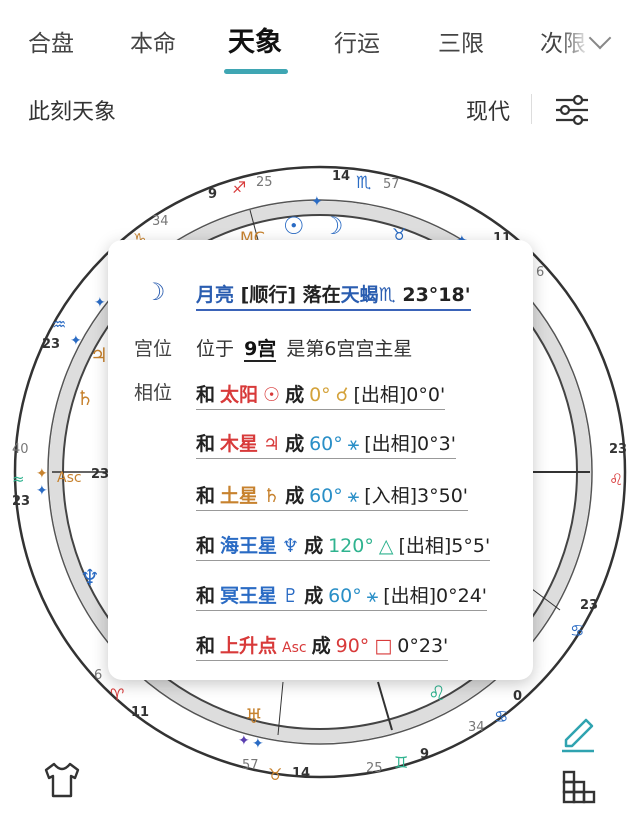  I want to click on aspect-angle-glyph-icon: △, so click(386, 546).